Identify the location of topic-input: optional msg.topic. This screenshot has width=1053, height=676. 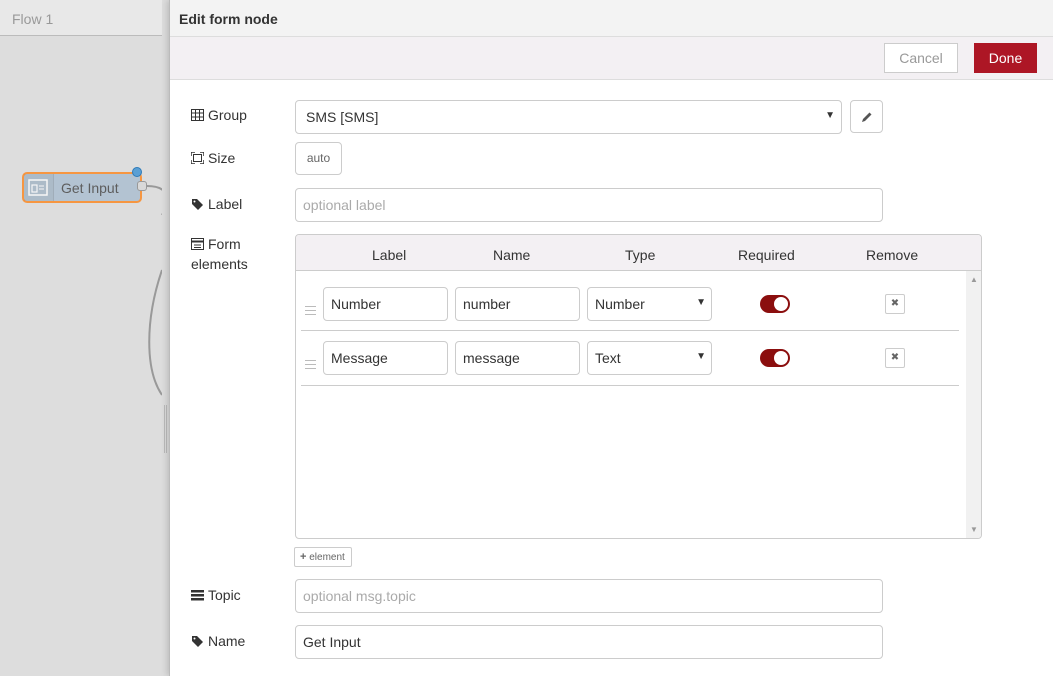
(589, 596).